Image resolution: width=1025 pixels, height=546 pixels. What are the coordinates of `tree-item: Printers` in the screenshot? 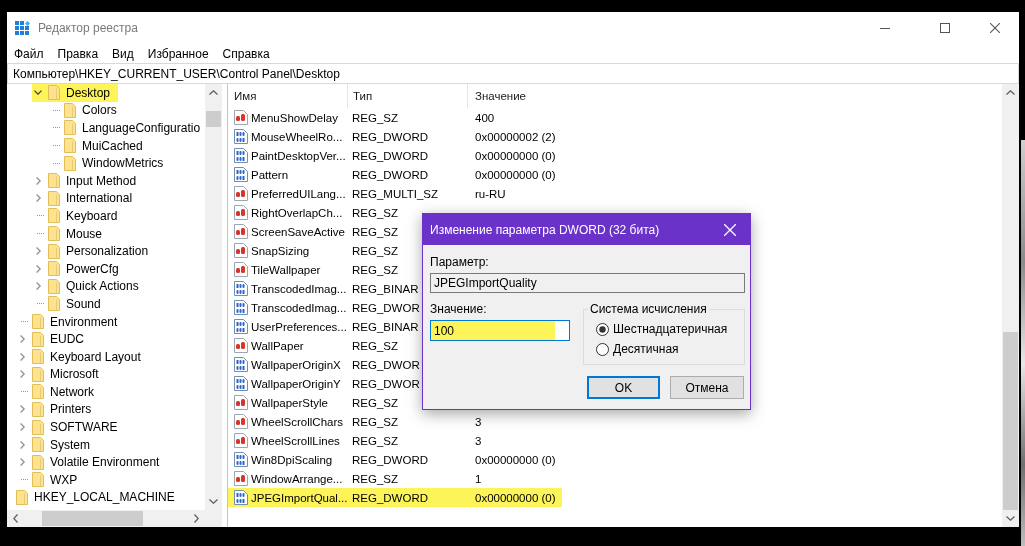 It's located at (58, 409).